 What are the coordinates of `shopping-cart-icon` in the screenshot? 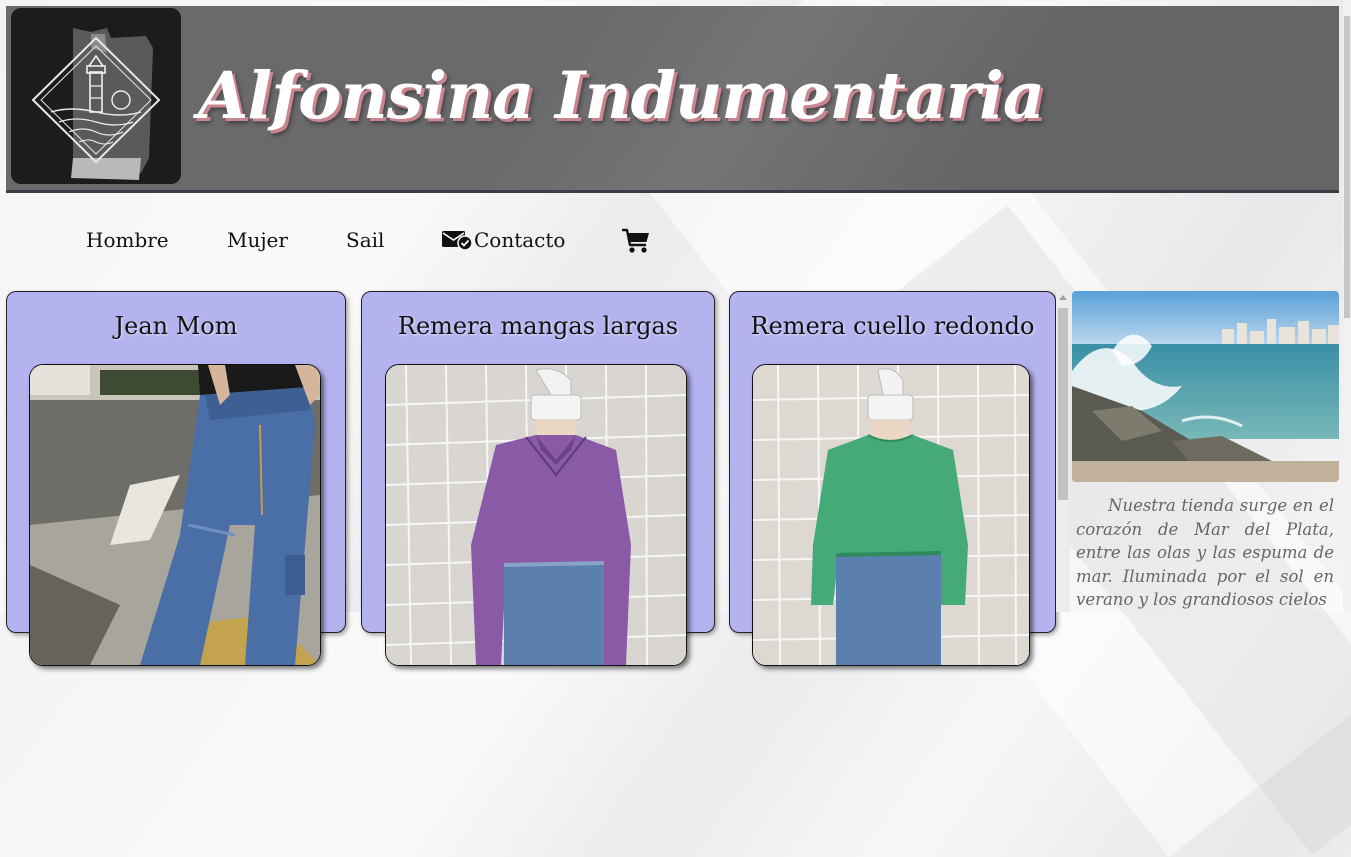 It's located at (636, 243).